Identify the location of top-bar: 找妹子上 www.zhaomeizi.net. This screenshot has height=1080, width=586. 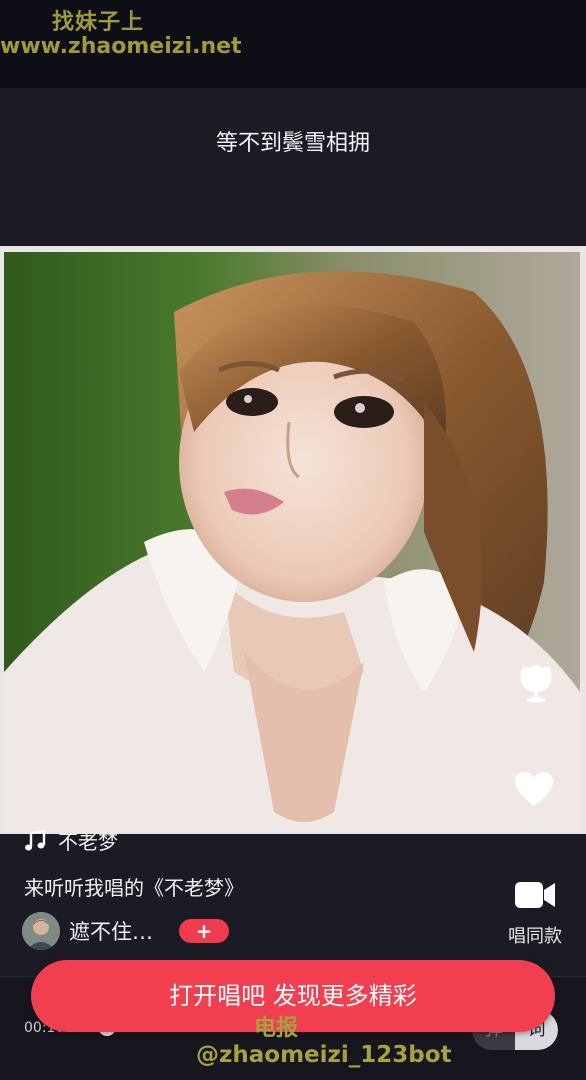
(293, 44).